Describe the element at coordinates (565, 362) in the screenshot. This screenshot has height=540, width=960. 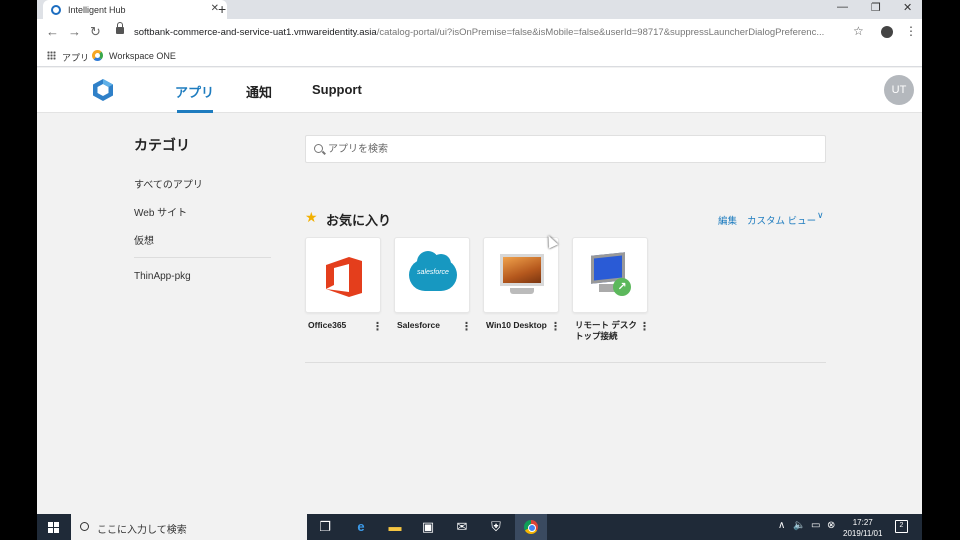
I see `favorites-divider` at that location.